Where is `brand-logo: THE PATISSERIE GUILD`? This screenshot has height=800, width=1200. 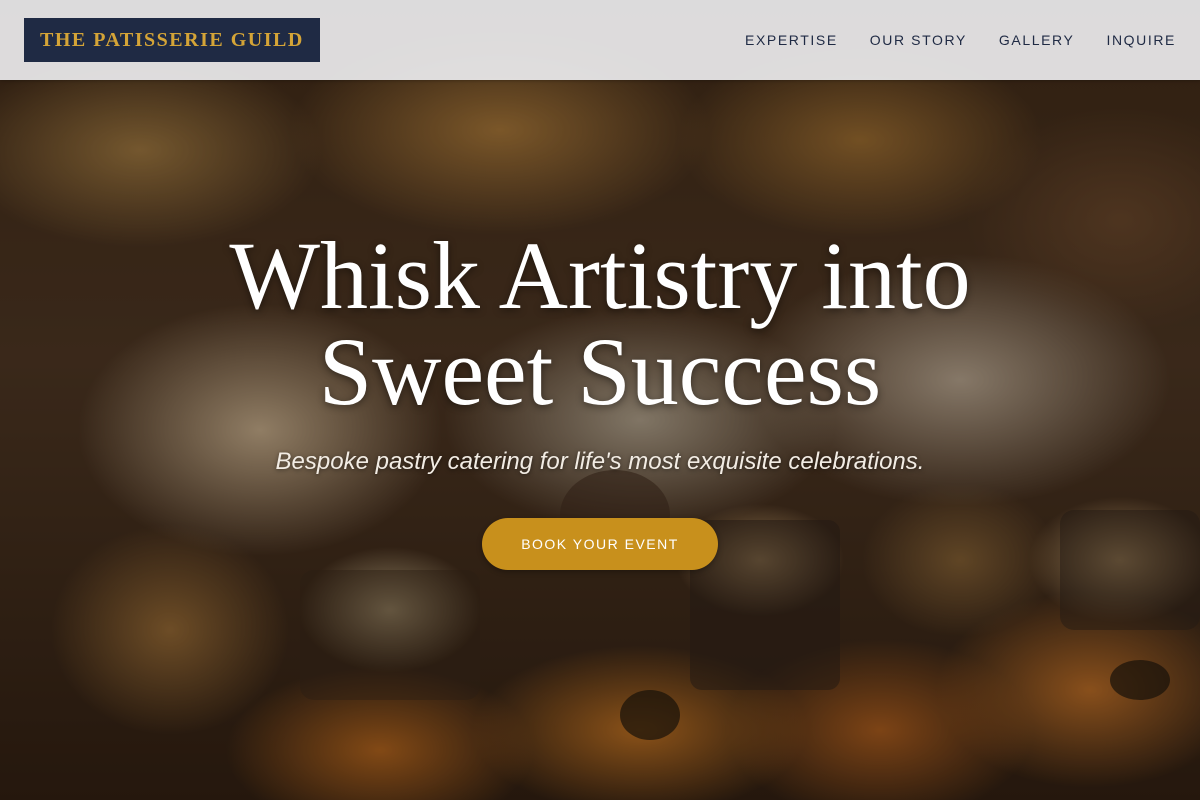 brand-logo: THE PATISSERIE GUILD is located at coordinates (172, 40).